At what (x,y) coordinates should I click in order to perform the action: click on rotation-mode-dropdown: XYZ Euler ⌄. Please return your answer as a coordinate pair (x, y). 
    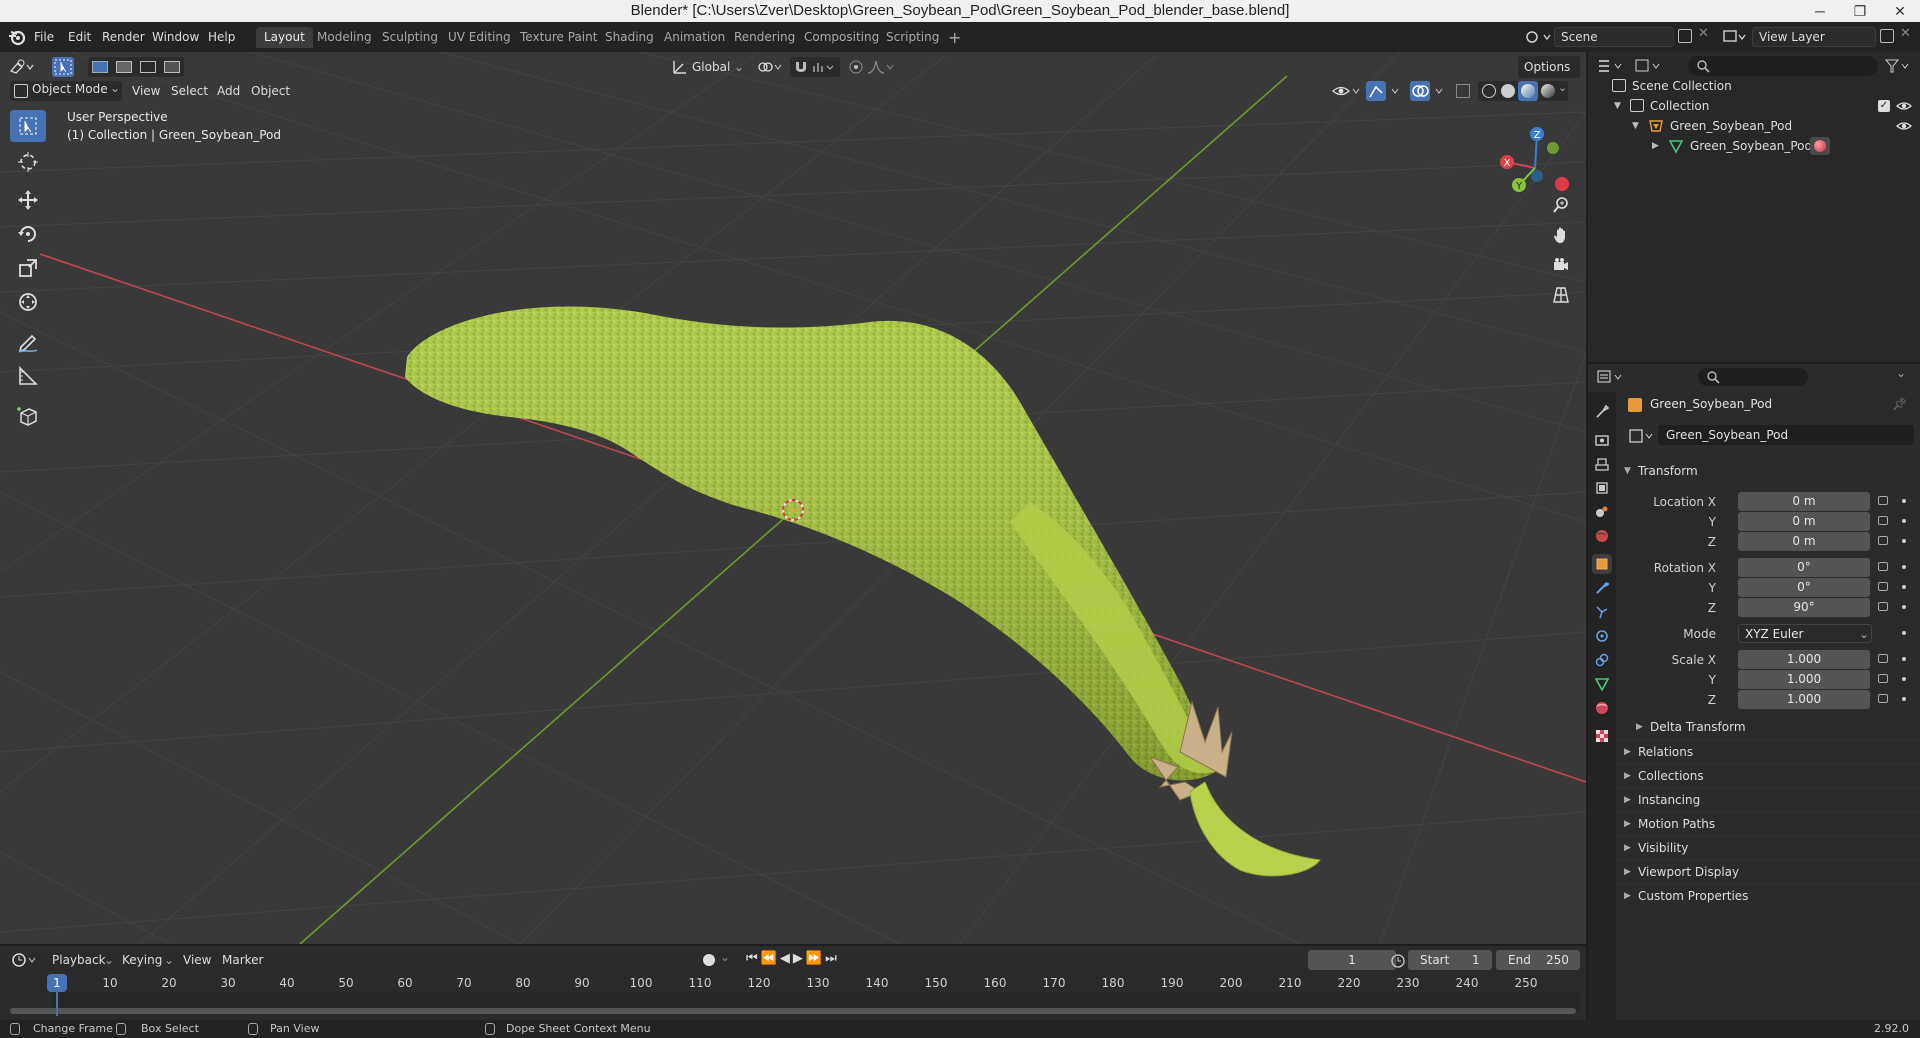
    Looking at the image, I should click on (1805, 633).